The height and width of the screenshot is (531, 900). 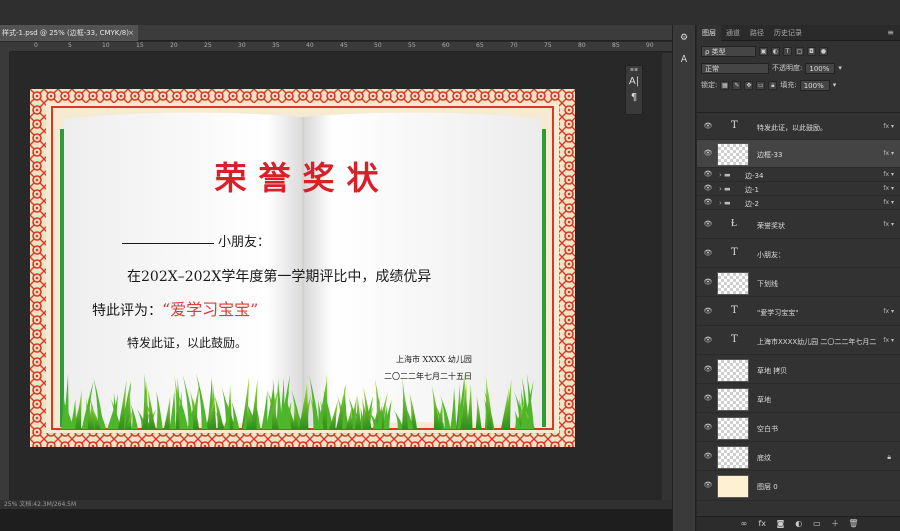 What do you see at coordinates (763, 51) in the screenshot?
I see `filter-pixel-icon: ▣` at bounding box center [763, 51].